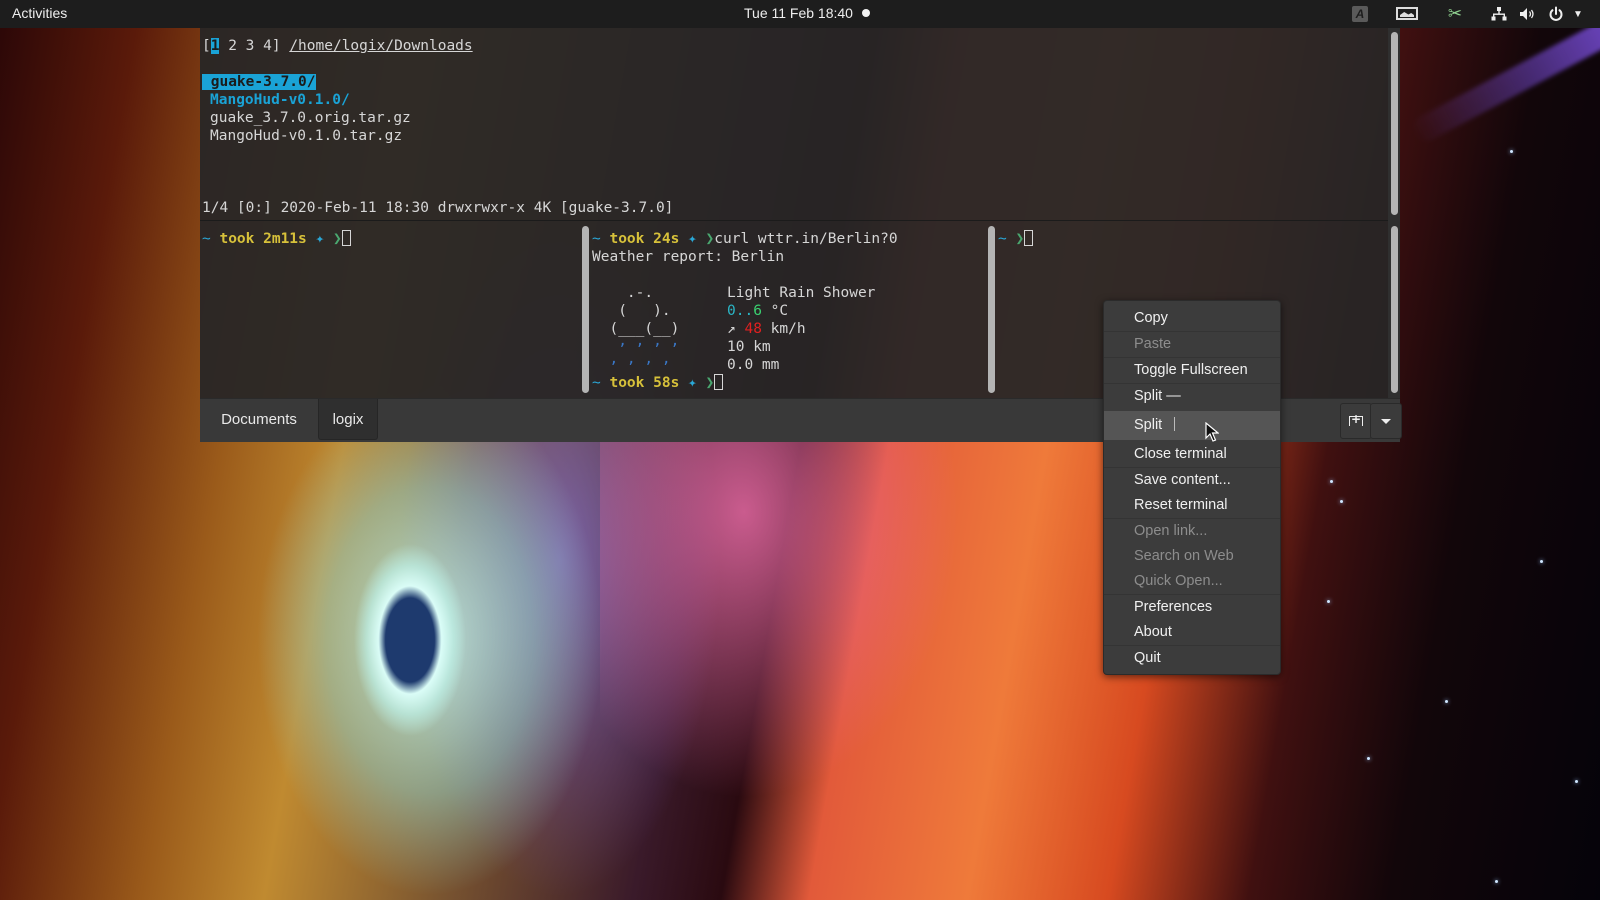 The width and height of the screenshot is (1600, 900). What do you see at coordinates (1192, 632) in the screenshot?
I see `menu-item-about: About` at bounding box center [1192, 632].